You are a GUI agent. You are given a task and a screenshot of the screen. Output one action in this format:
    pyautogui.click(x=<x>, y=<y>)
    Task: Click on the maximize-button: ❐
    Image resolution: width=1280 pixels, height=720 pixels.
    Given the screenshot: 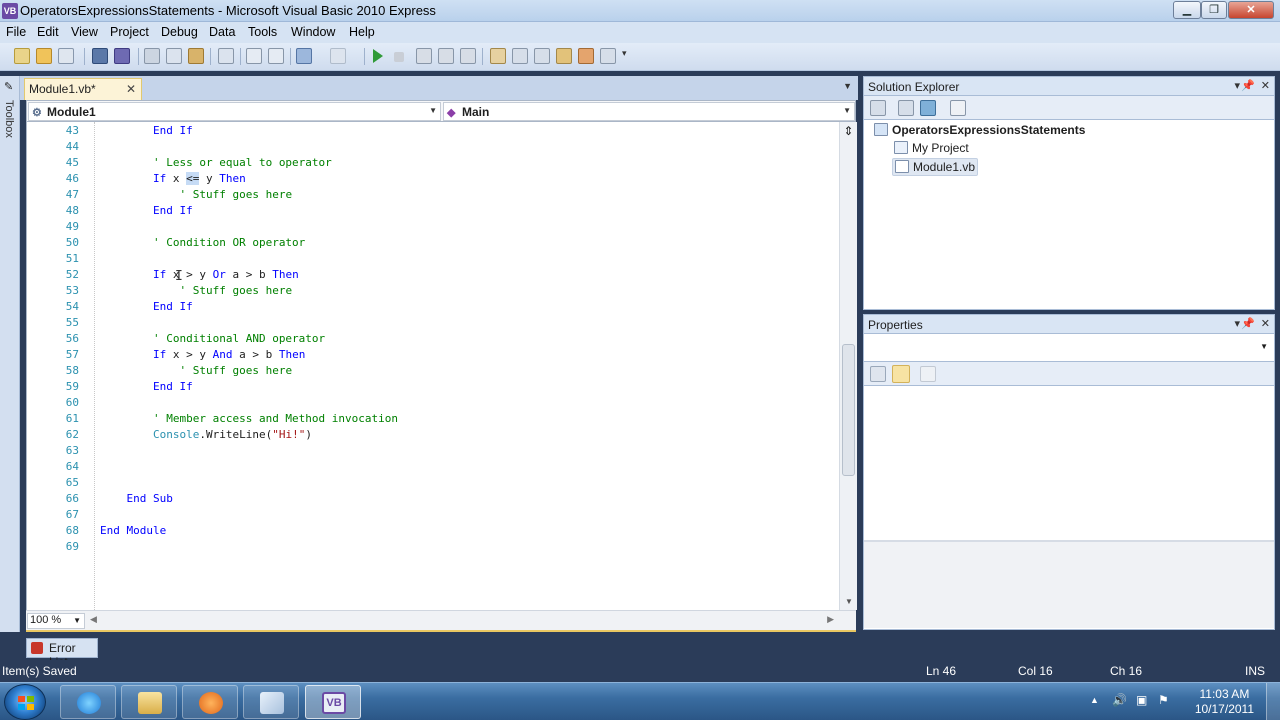 What is the action you would take?
    pyautogui.click(x=1214, y=10)
    